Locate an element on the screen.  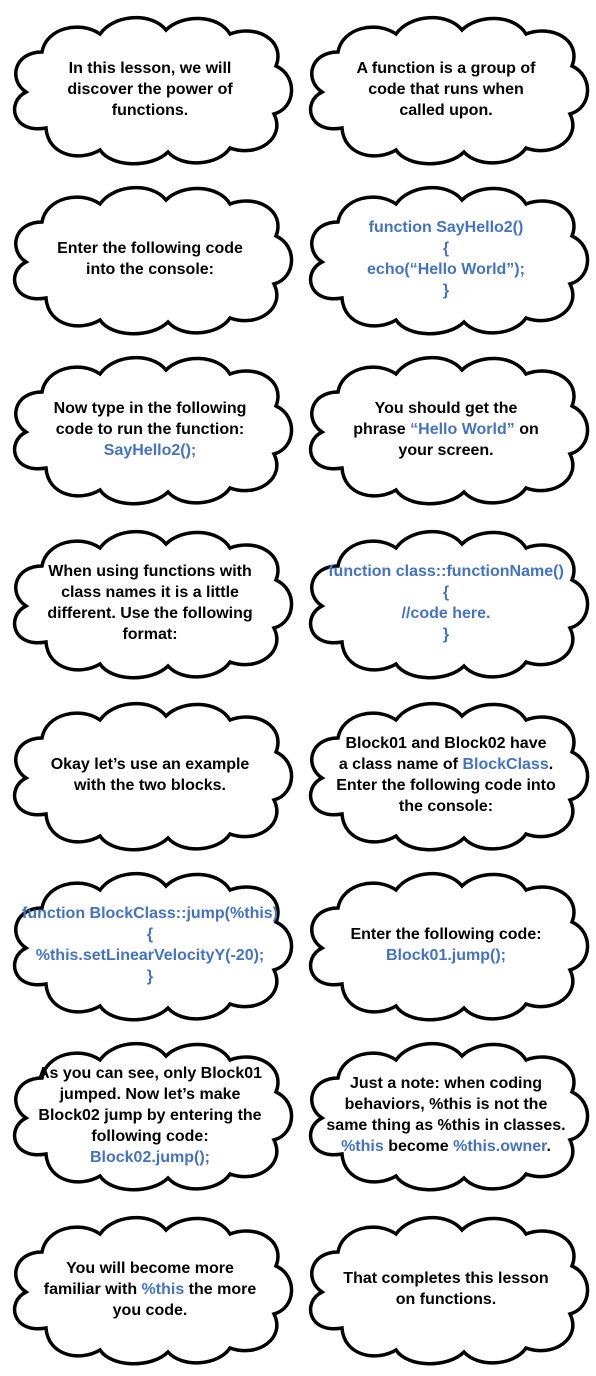
text-segment: following code: is located at coordinates (150, 1136).